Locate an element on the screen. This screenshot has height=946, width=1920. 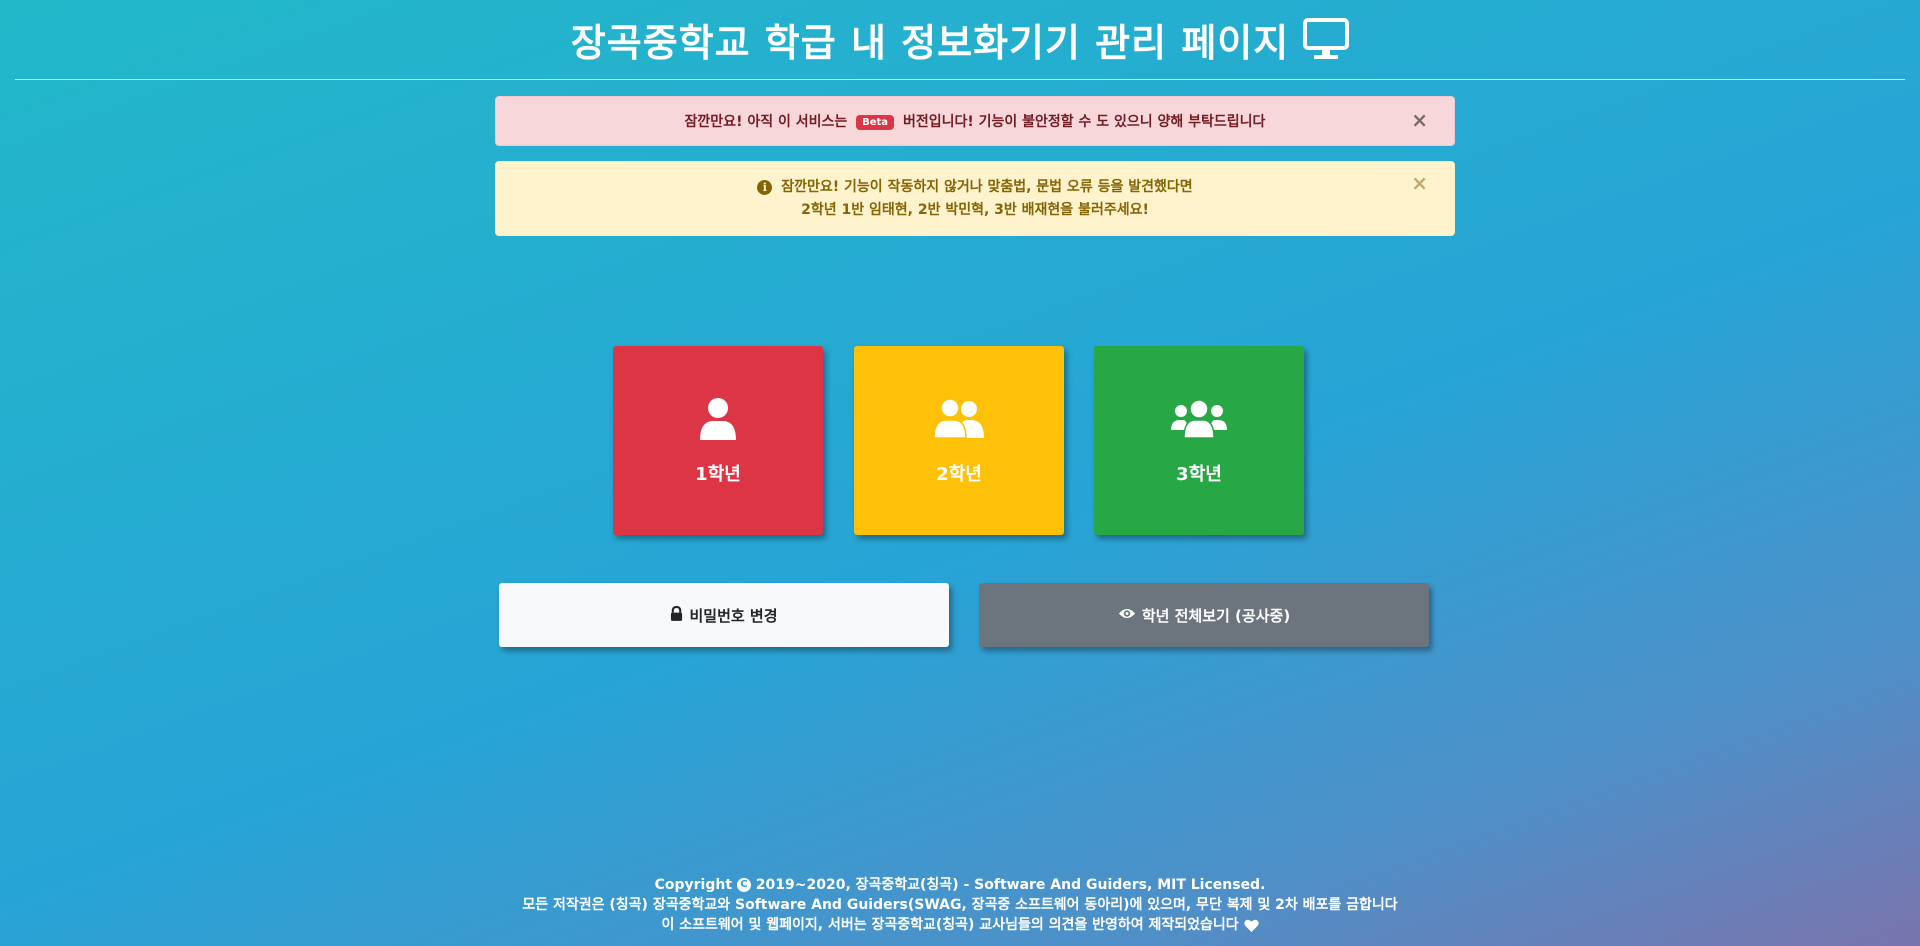
beta-badge: Beta is located at coordinates (875, 122).